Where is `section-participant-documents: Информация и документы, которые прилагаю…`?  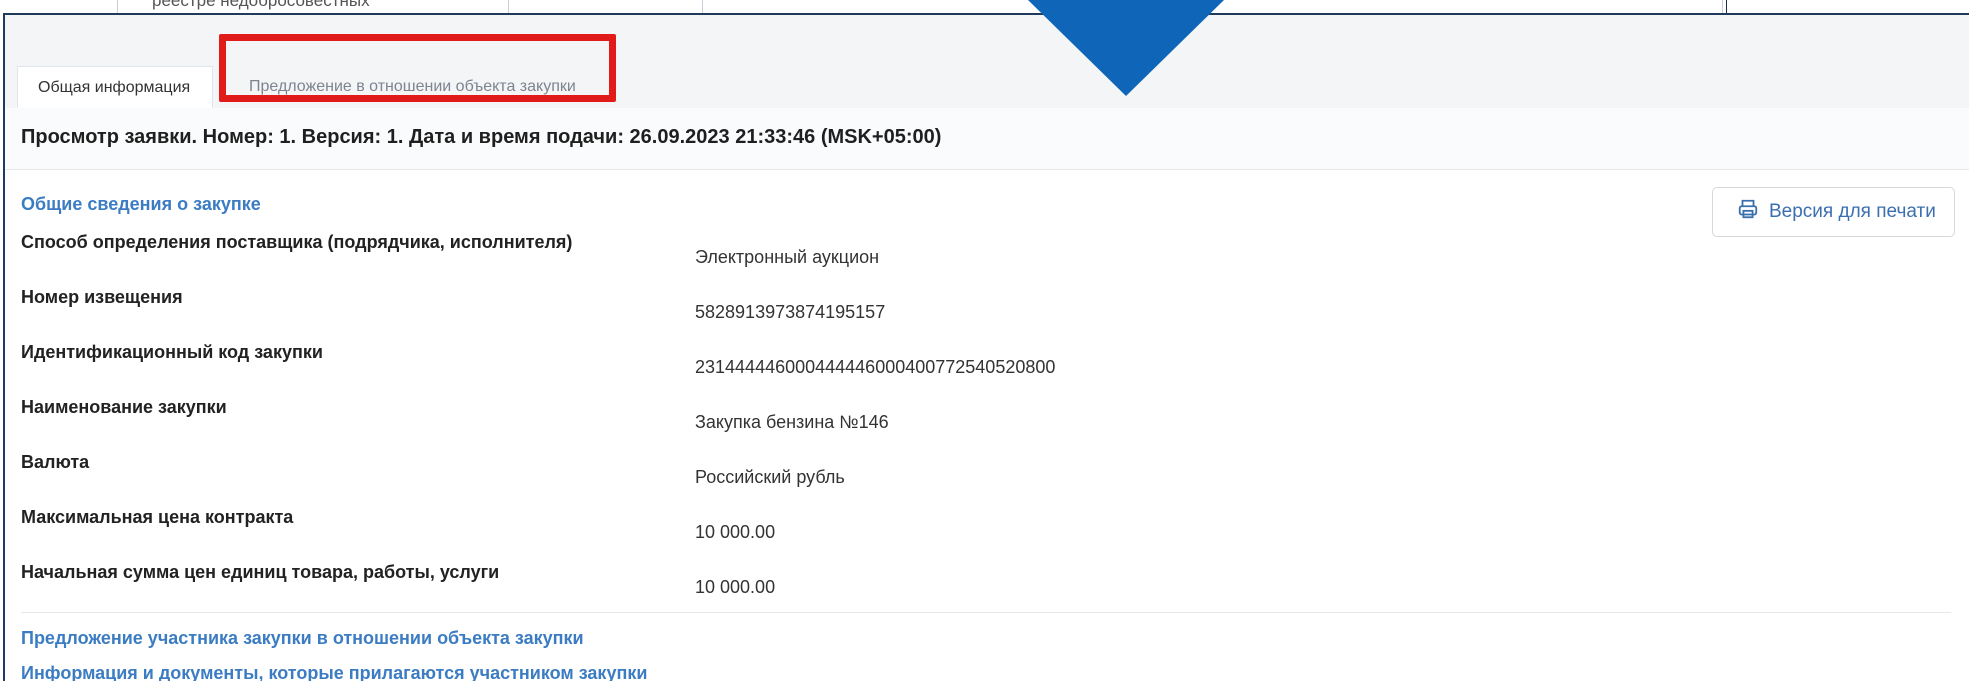
section-participant-documents: Информация и документы, которые прилагаю… is located at coordinates (334, 672).